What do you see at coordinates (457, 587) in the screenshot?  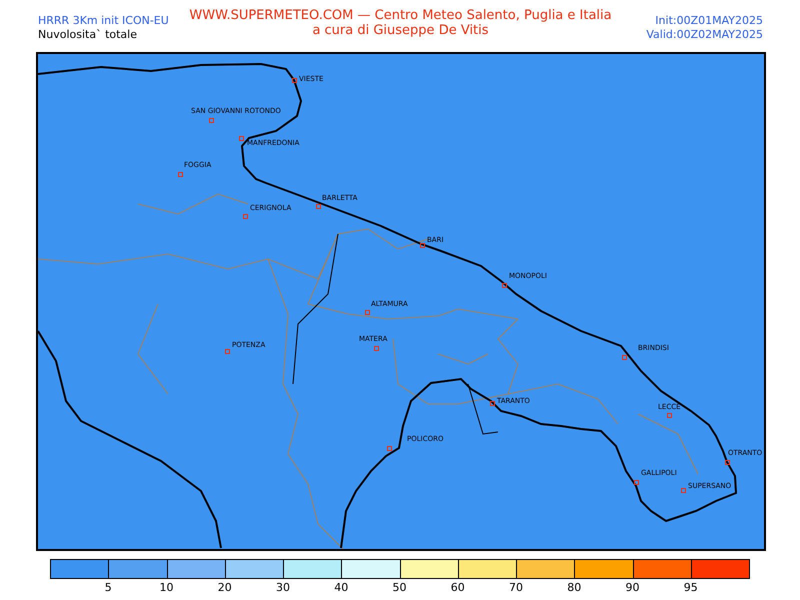 I see `scale-label: 60` at bounding box center [457, 587].